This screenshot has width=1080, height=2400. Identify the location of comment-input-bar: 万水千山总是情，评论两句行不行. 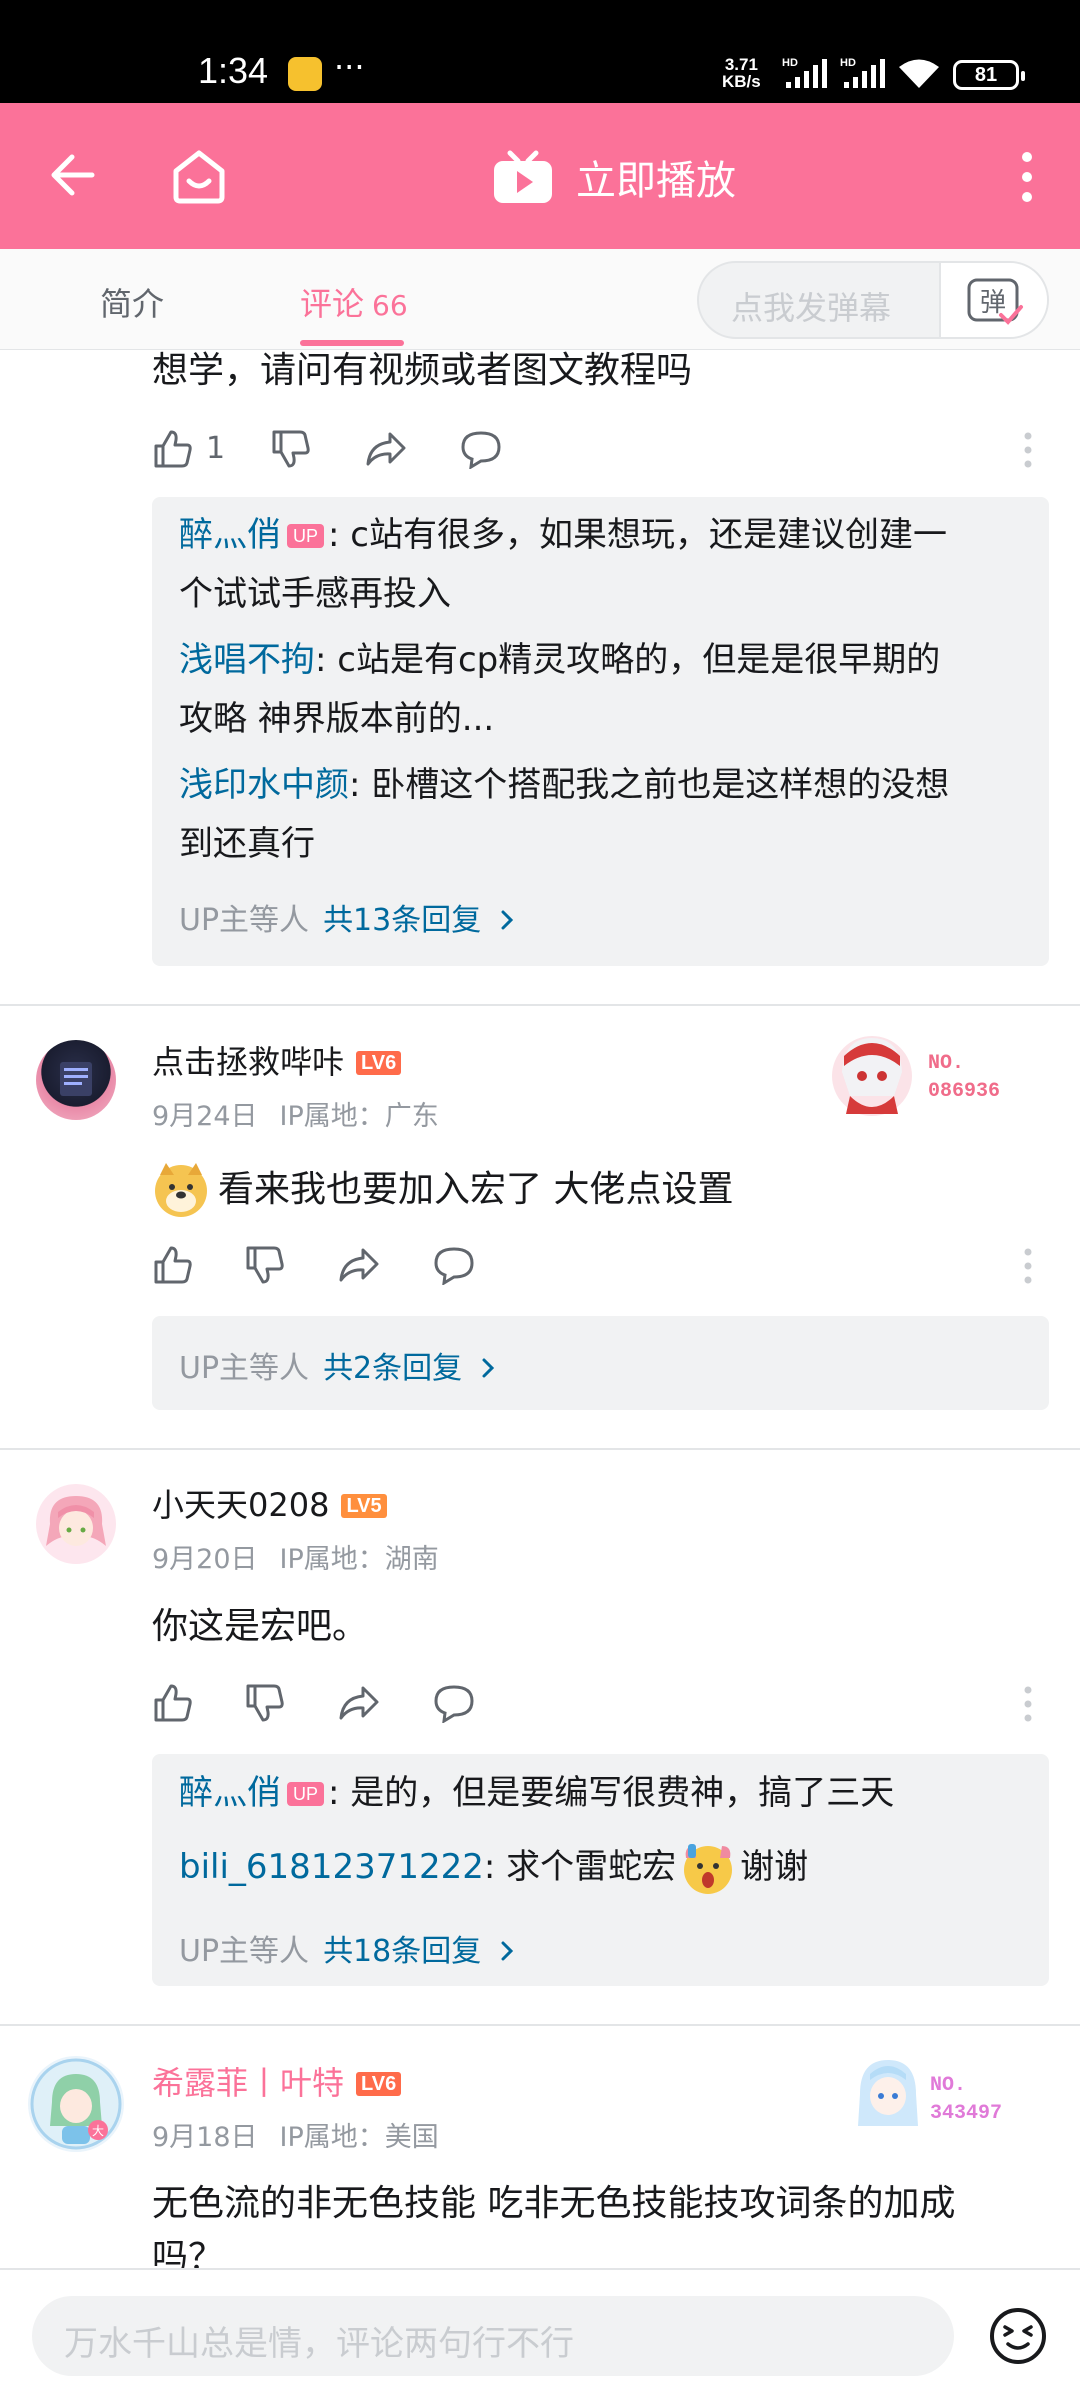
(540, 2334).